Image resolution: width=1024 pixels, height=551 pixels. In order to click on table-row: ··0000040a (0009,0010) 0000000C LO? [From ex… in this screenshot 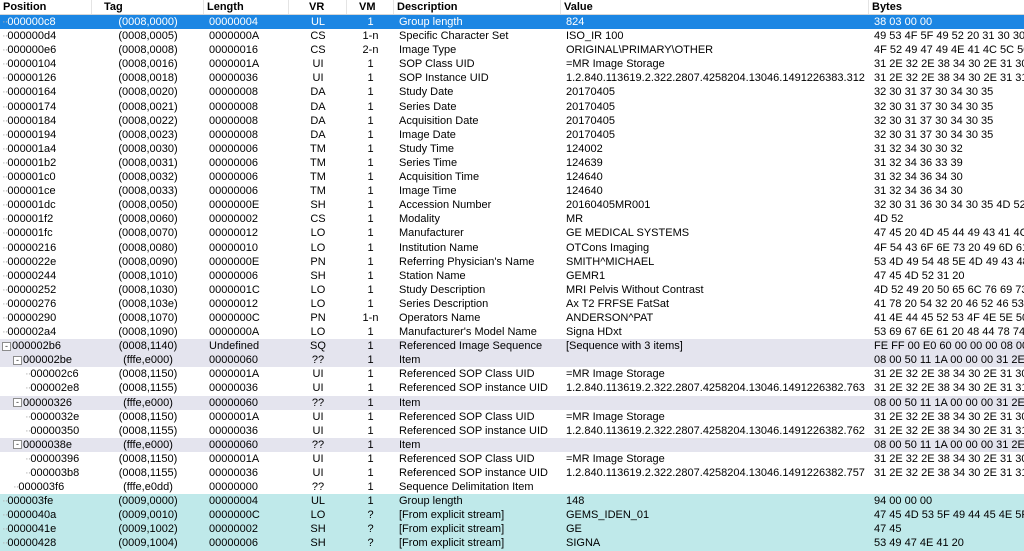, I will do `click(512, 515)`.